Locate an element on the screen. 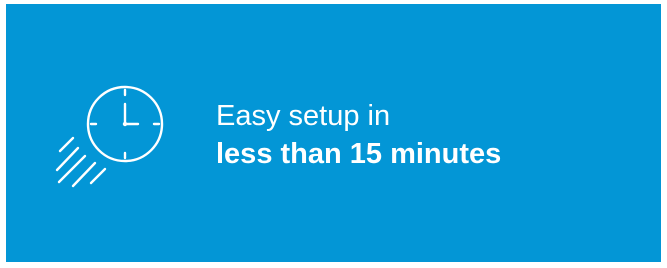  fast-clock-icon is located at coordinates (109, 136).